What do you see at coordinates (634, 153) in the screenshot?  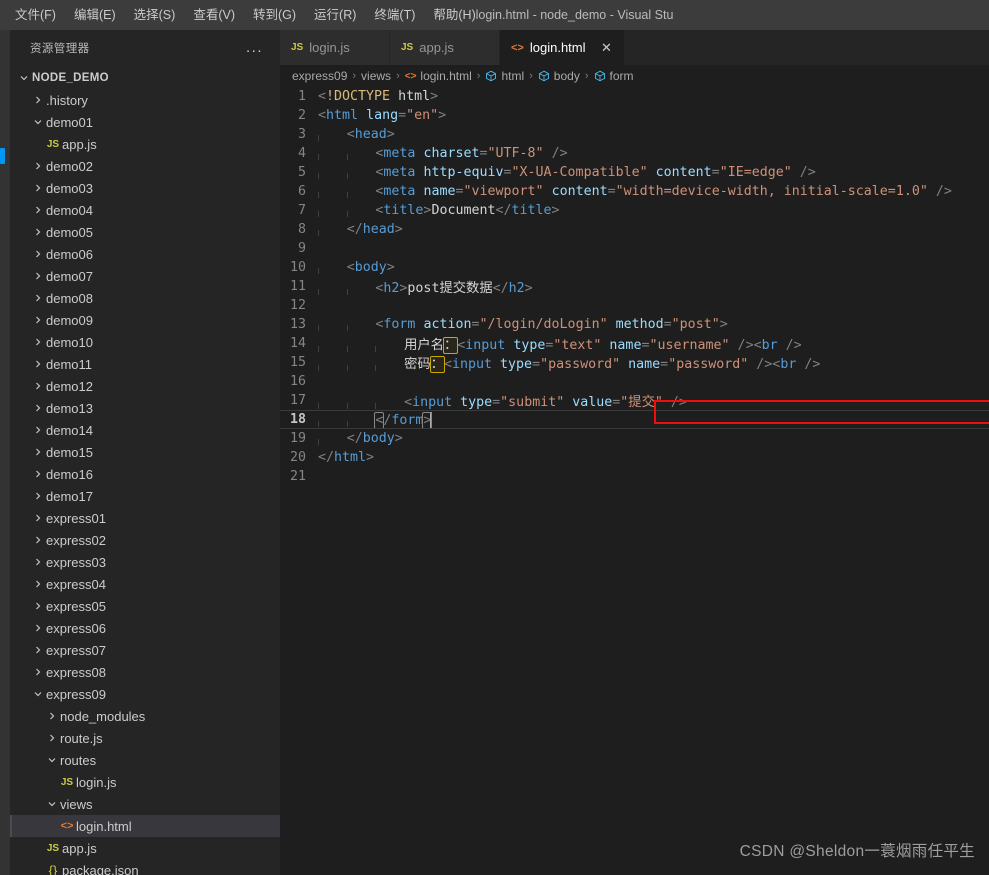 I see `code-line-4: 4 <meta charset="UTF-8" />` at bounding box center [634, 153].